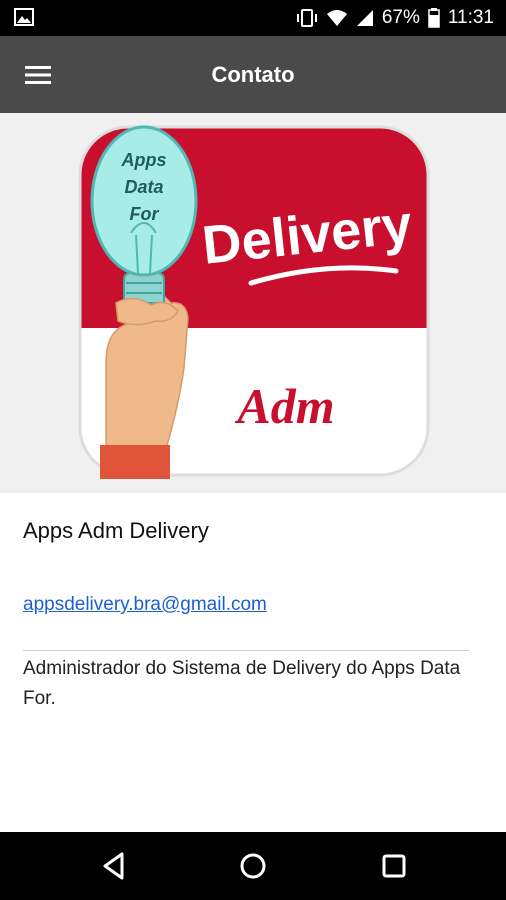 This screenshot has height=900, width=506. What do you see at coordinates (143, 187) in the screenshot?
I see `logo-bulb-text-data: Data` at bounding box center [143, 187].